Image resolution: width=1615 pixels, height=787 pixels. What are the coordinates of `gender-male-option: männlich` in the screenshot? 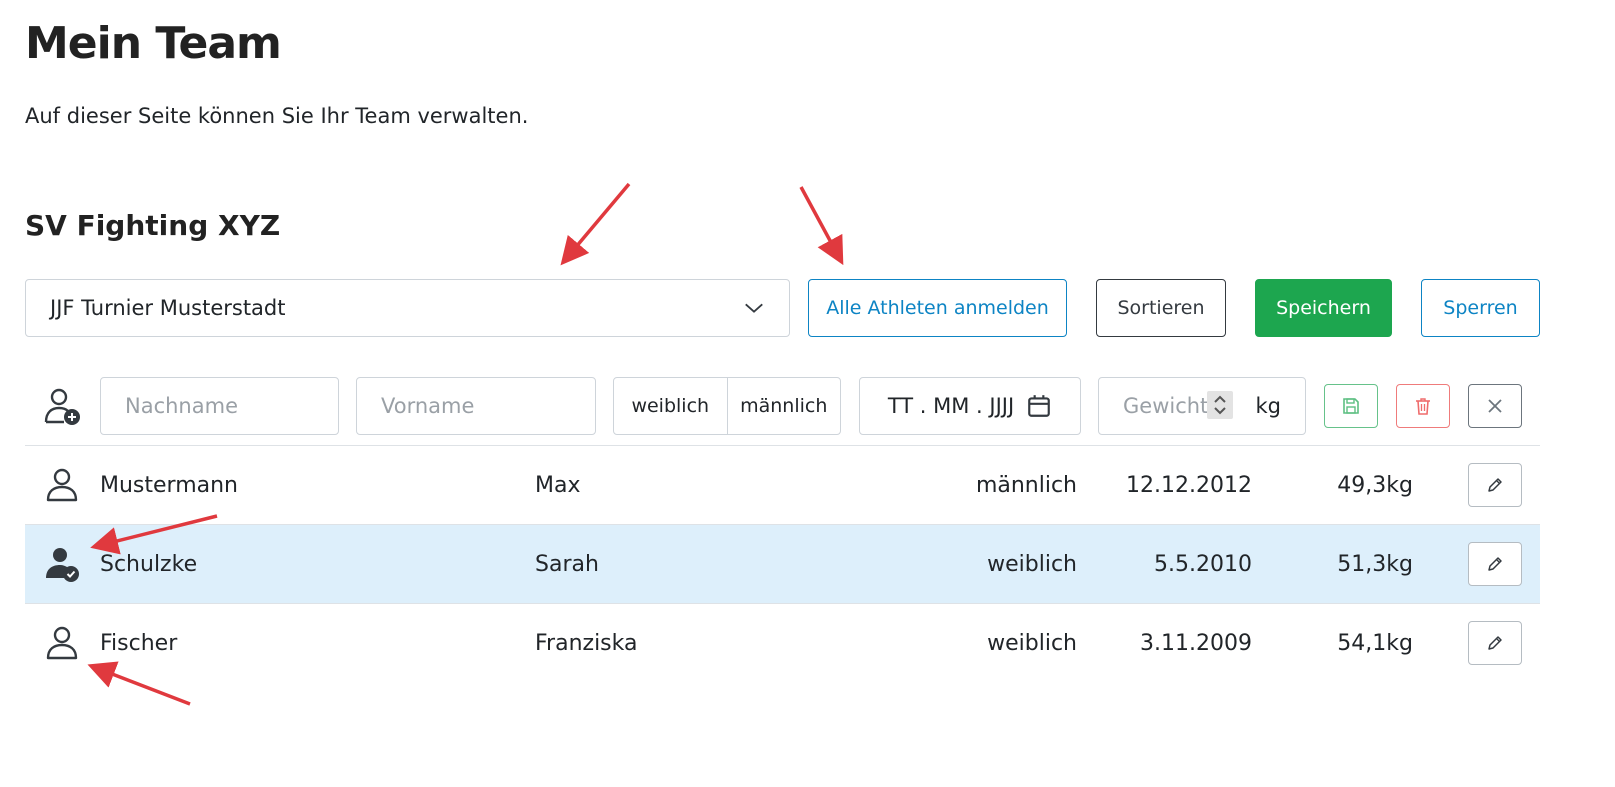 It's located at (783, 406).